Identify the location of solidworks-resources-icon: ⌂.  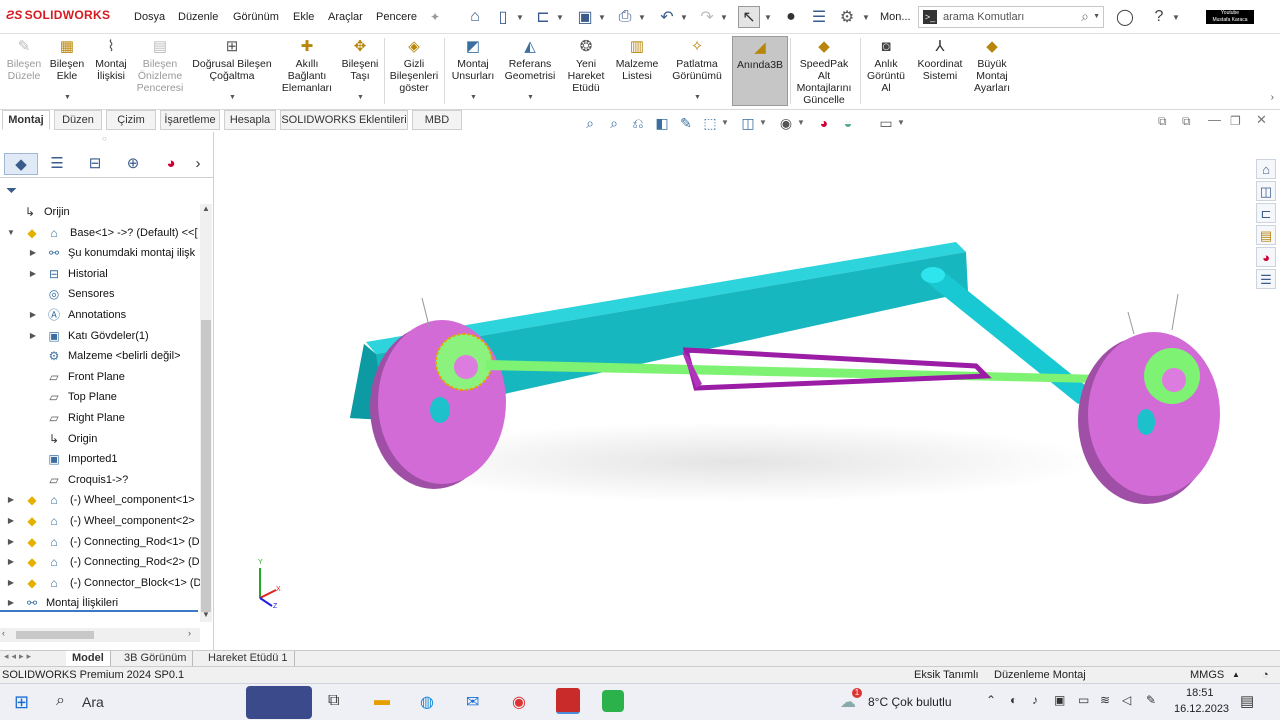
(1266, 169).